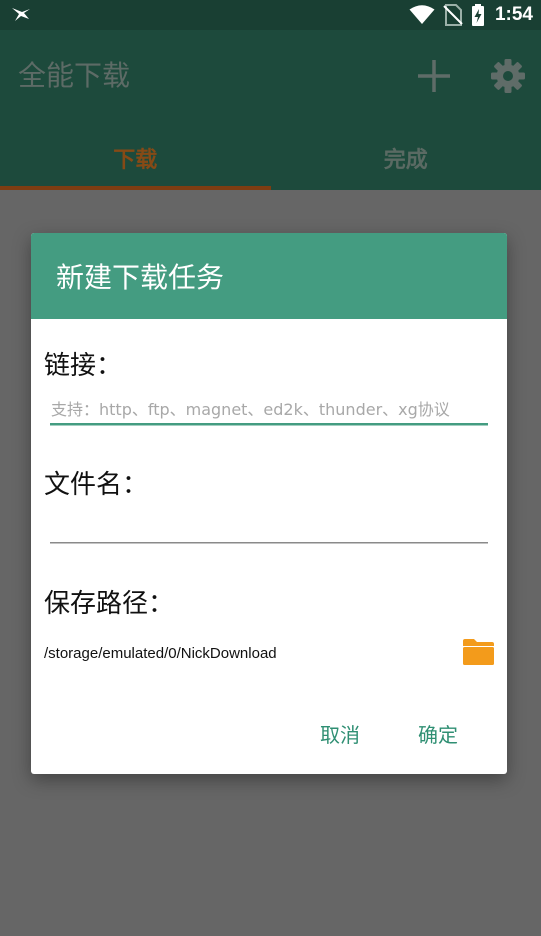  Describe the element at coordinates (74, 75) in the screenshot. I see `app-title: 全能下载` at that location.